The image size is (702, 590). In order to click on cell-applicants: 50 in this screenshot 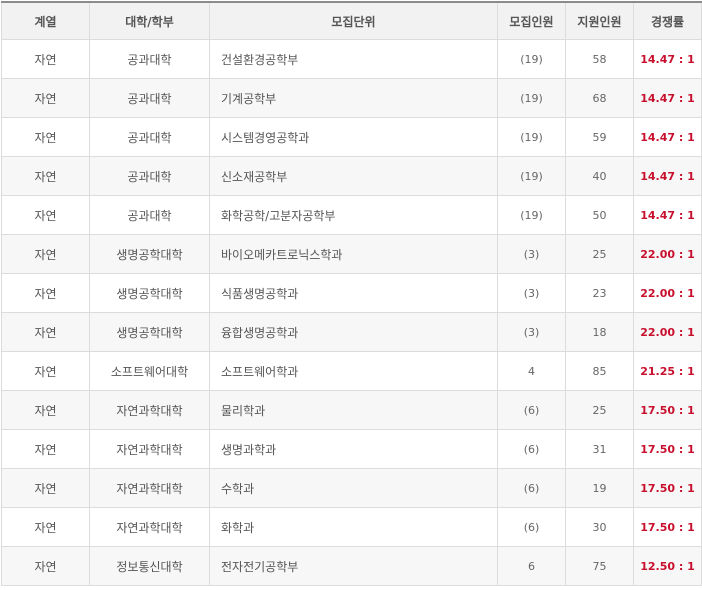, I will do `click(599, 215)`.